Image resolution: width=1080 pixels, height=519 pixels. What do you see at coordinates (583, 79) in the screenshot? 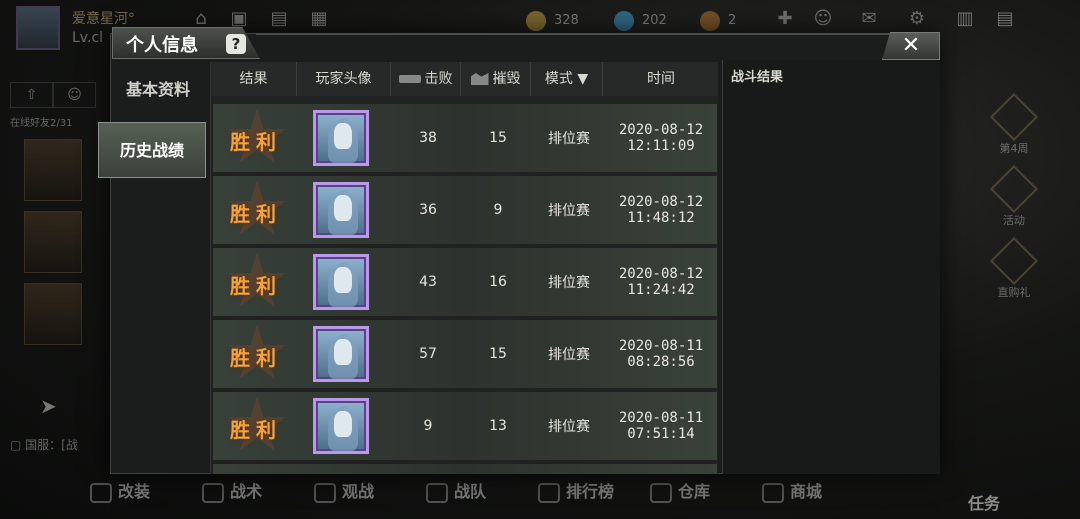
I see `dropdown-arrow-icon: ▼` at bounding box center [583, 79].